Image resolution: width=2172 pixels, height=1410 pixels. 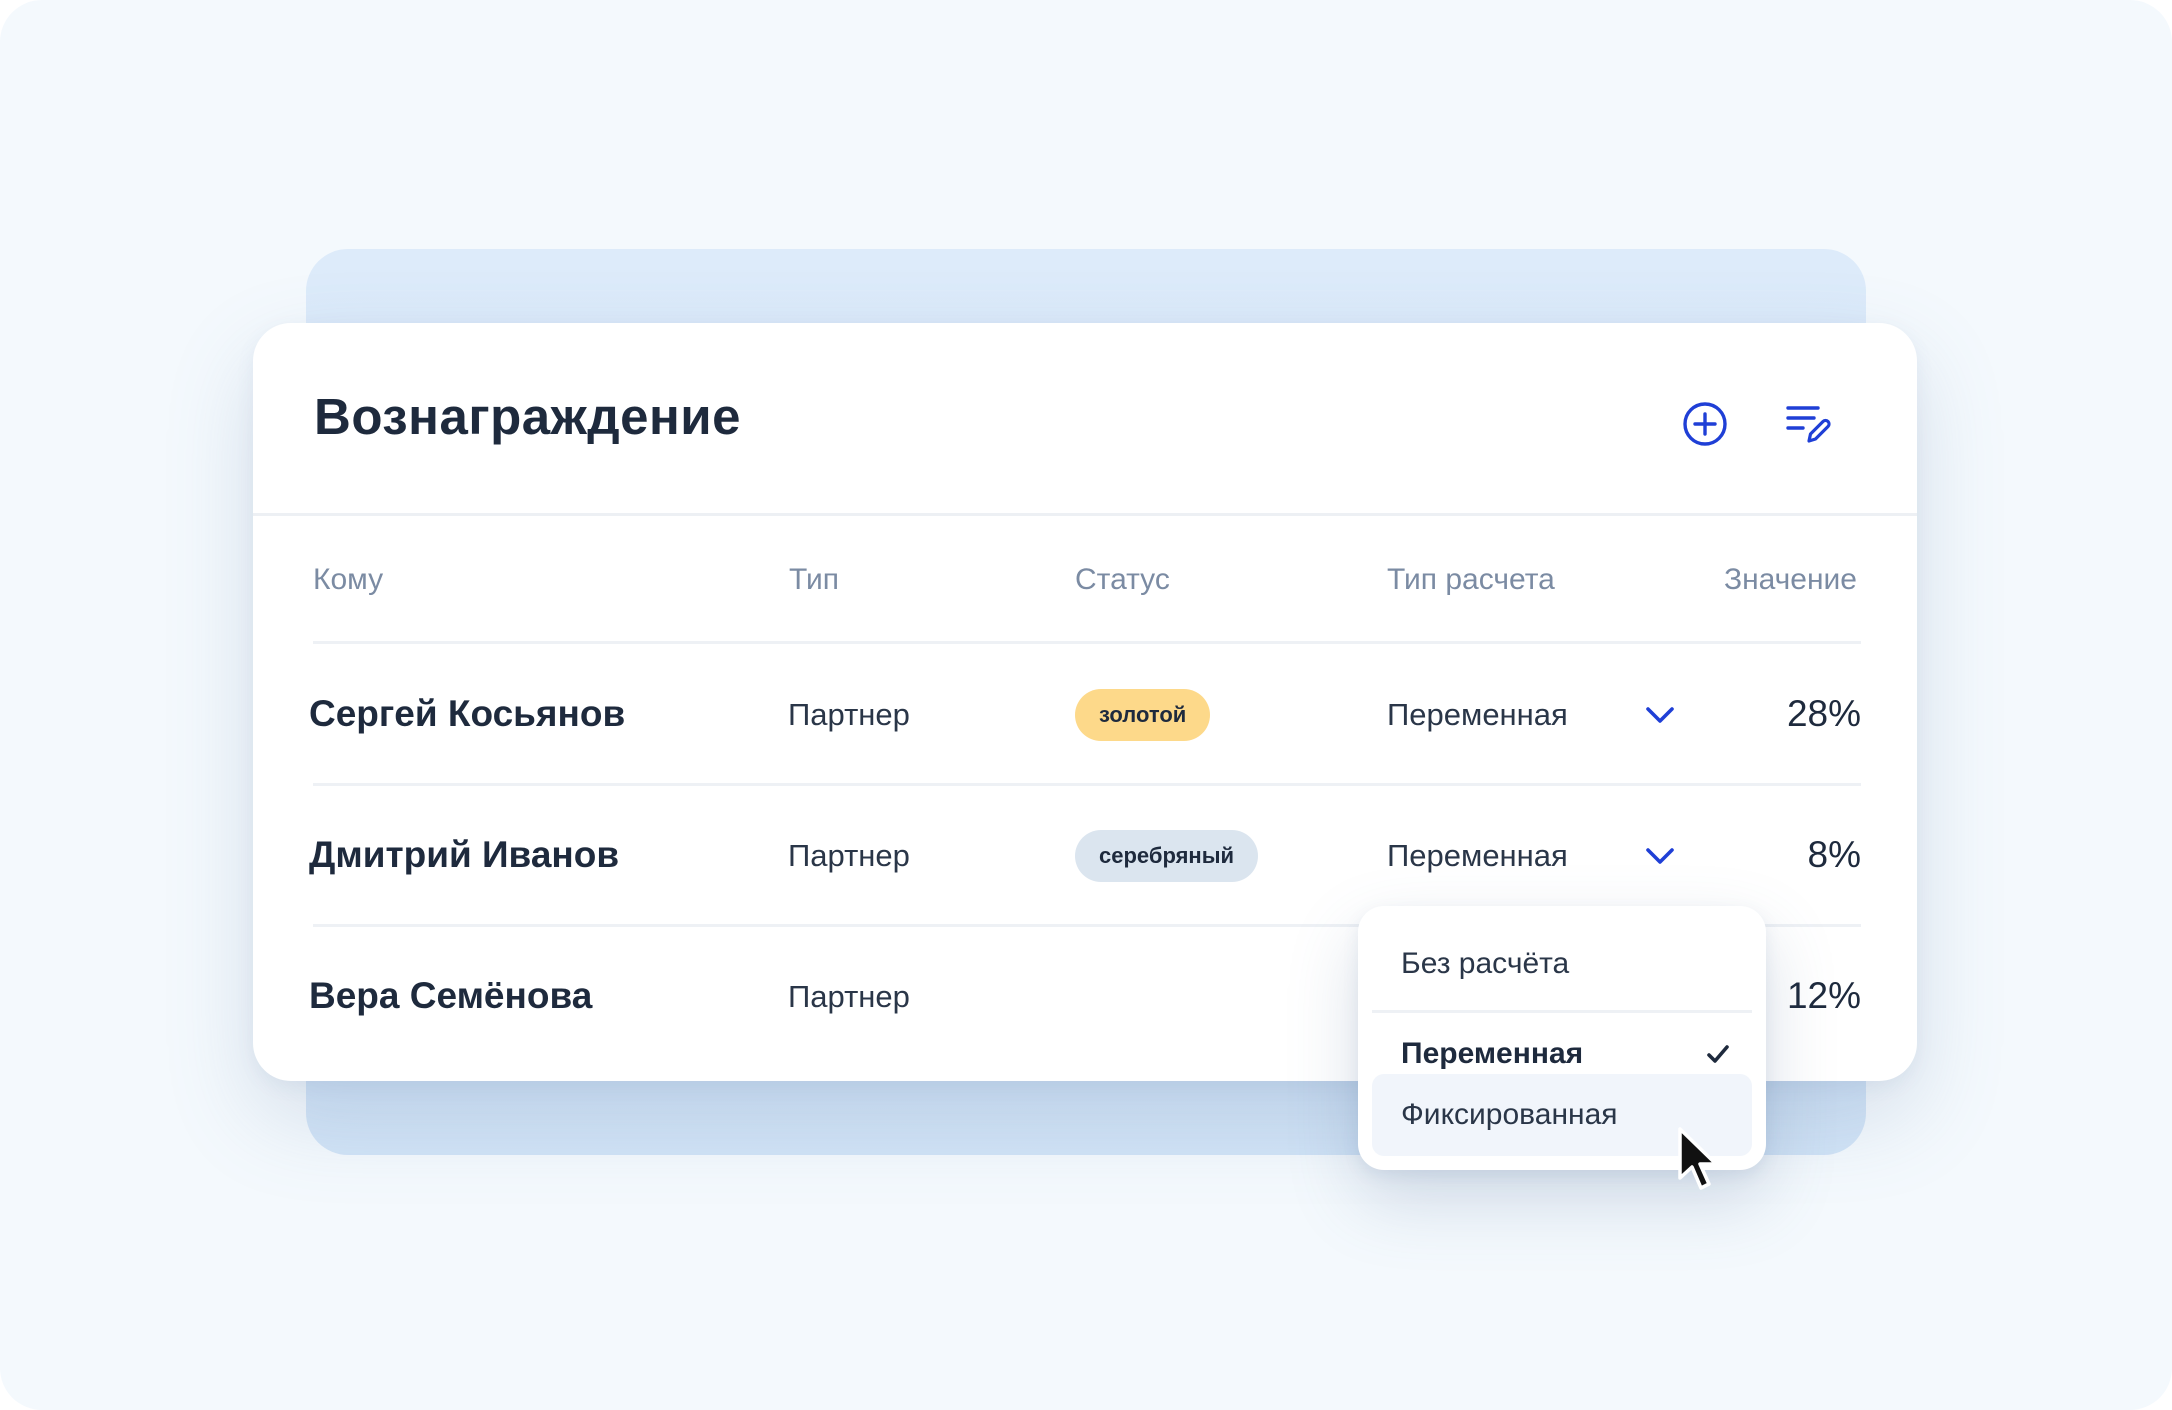 I want to click on card-title: Вознаграждение, so click(x=528, y=416).